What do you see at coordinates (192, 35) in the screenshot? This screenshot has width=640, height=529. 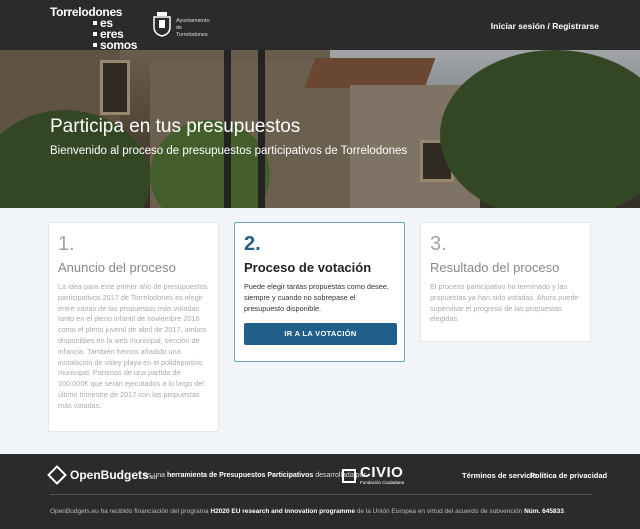 I see `ayto-line-3: Torrelodones` at bounding box center [192, 35].